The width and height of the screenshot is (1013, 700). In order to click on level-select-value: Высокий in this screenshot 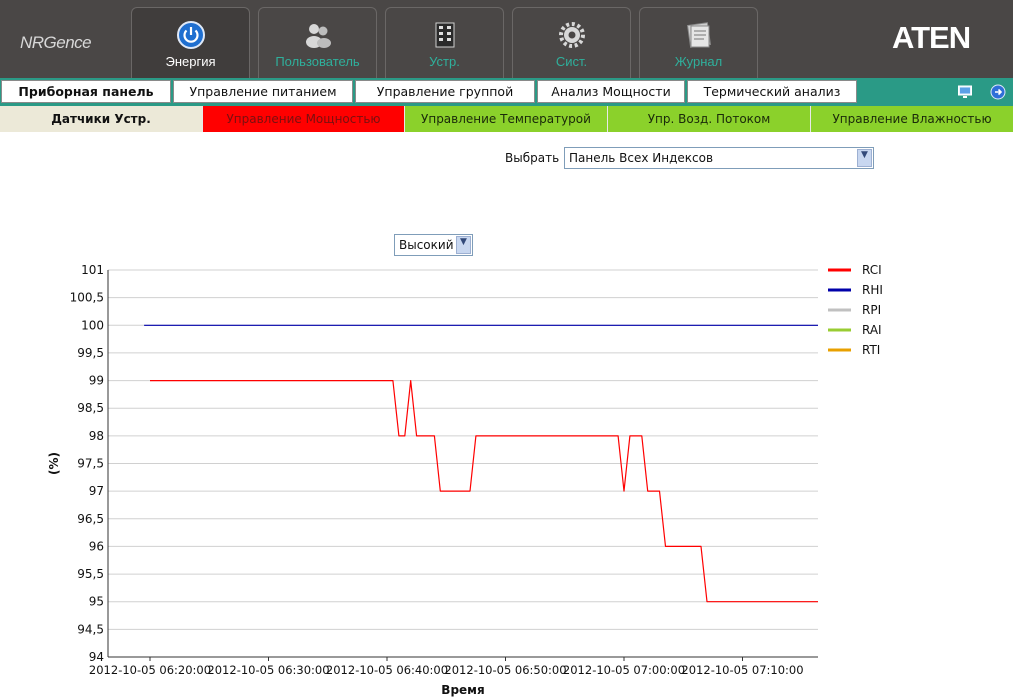, I will do `click(426, 245)`.